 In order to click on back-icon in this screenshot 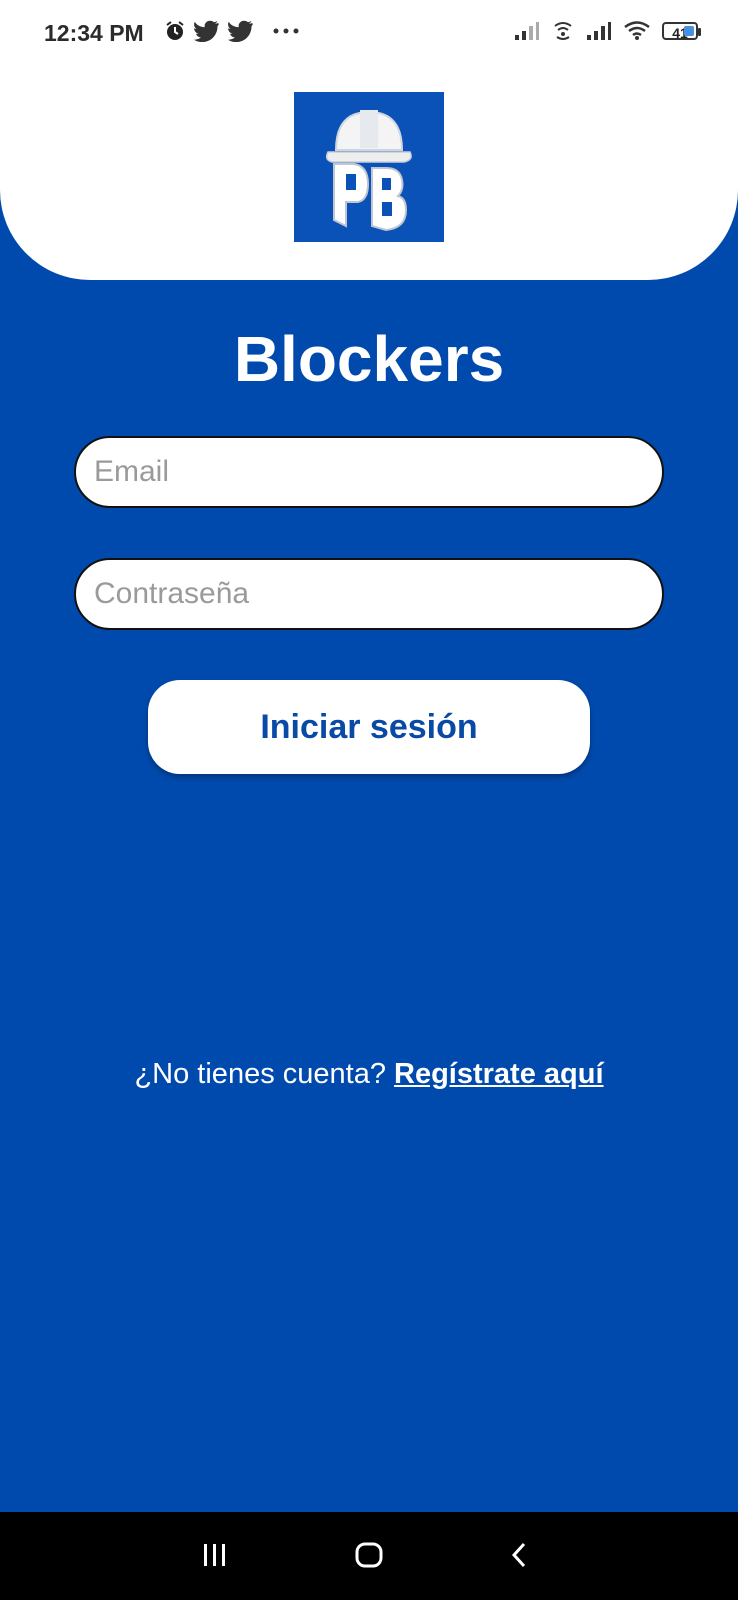, I will do `click(519, 1555)`.